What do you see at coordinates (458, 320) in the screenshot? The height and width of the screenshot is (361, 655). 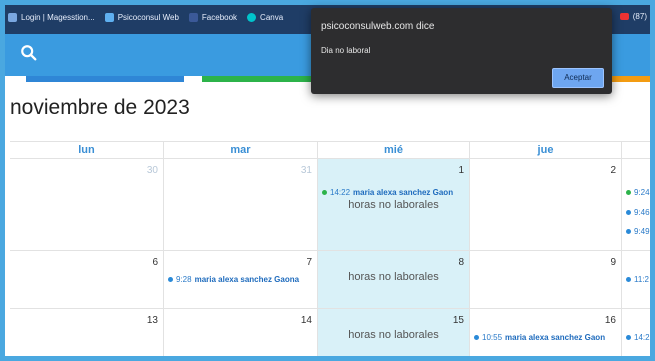 I see `day-number: 15` at bounding box center [458, 320].